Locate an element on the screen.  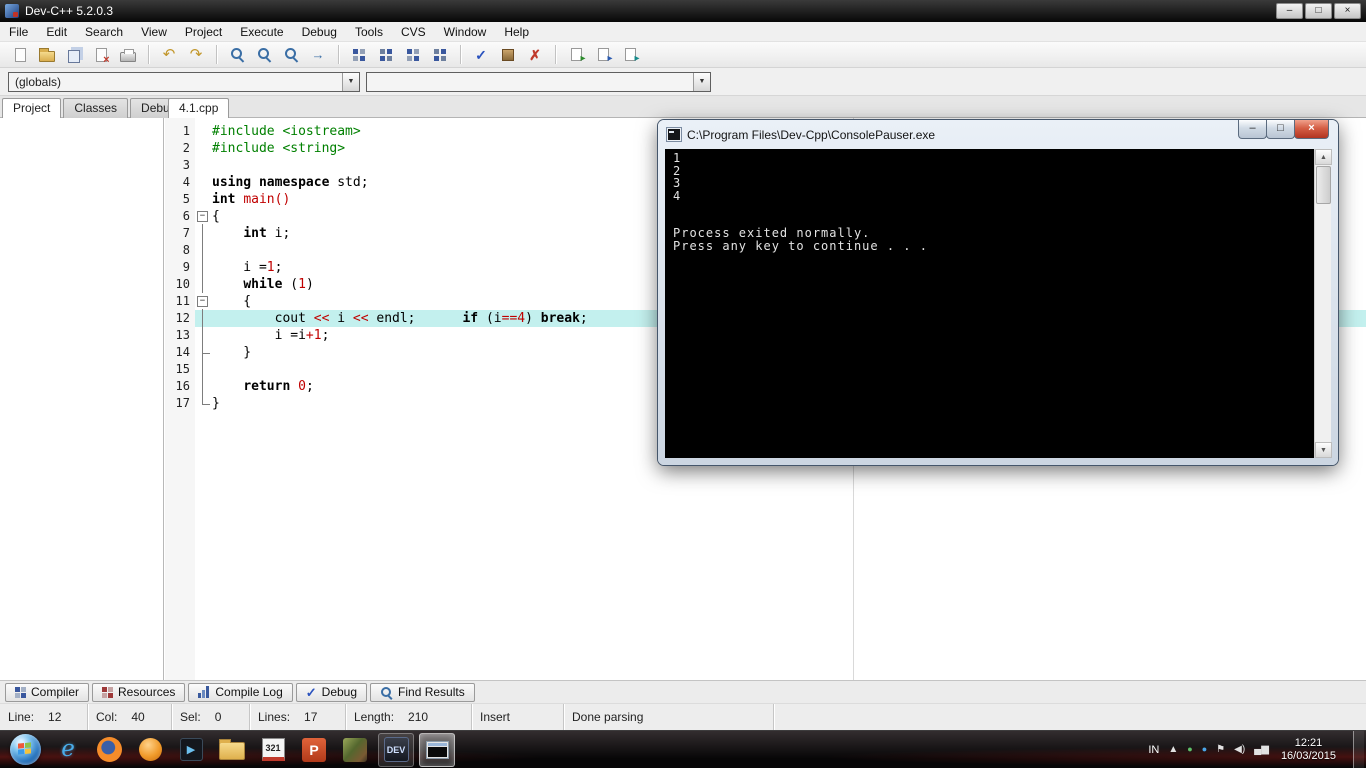
console-close-button: × is located at coordinates (1311, 129).